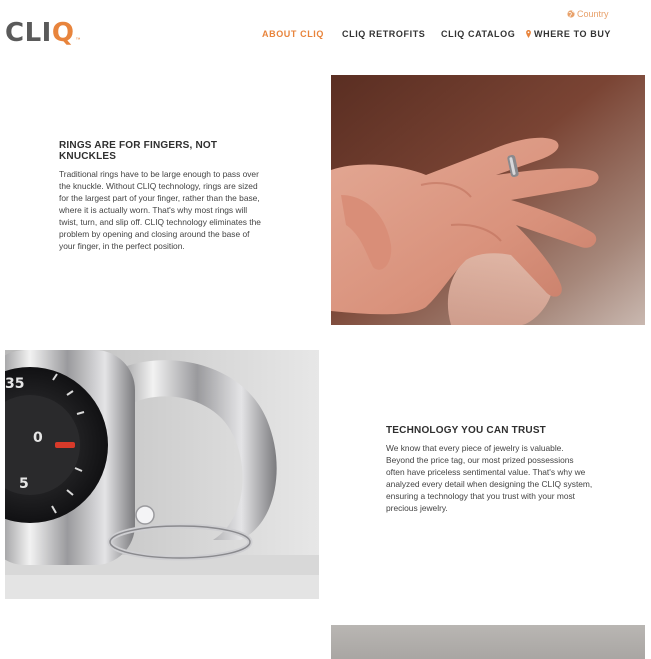 This screenshot has width=651, height=659. Describe the element at coordinates (14, 384) in the screenshot. I see `svg-text: 35` at that location.